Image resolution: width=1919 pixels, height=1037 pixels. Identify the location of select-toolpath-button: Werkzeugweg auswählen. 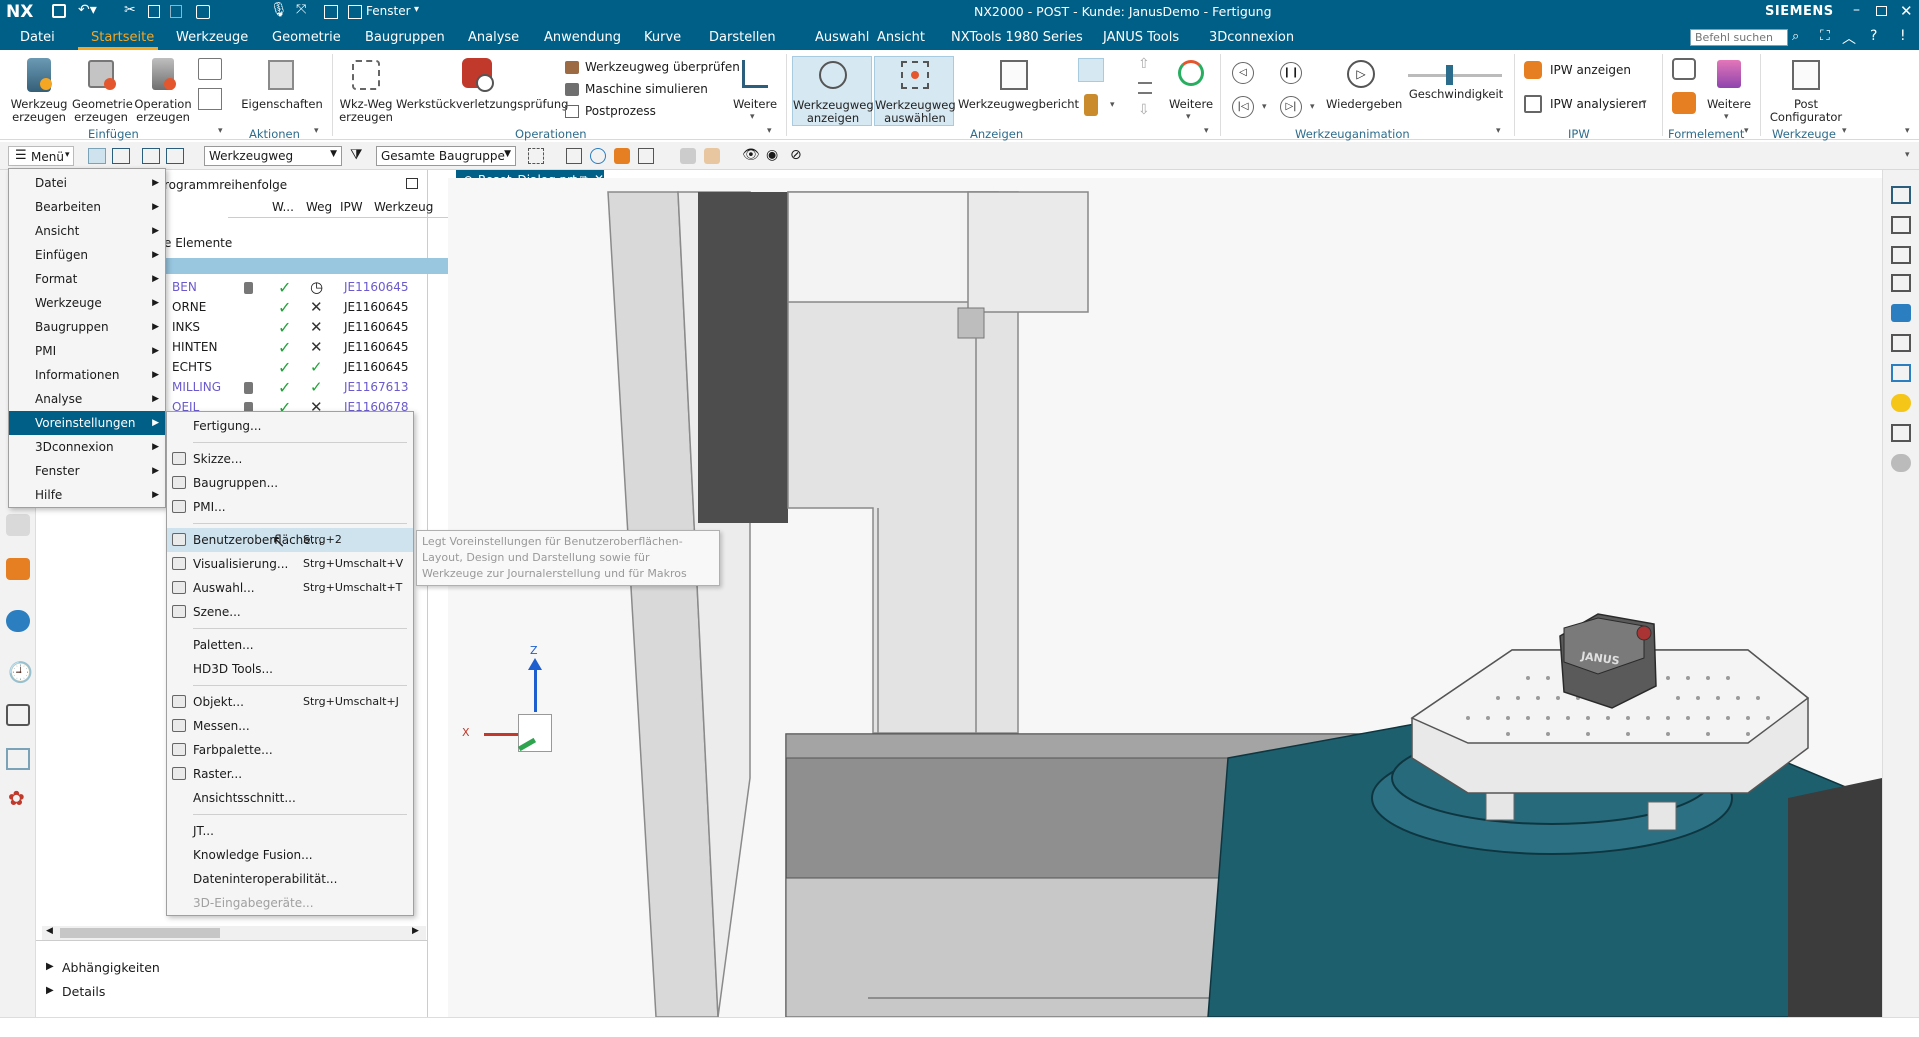
(915, 91).